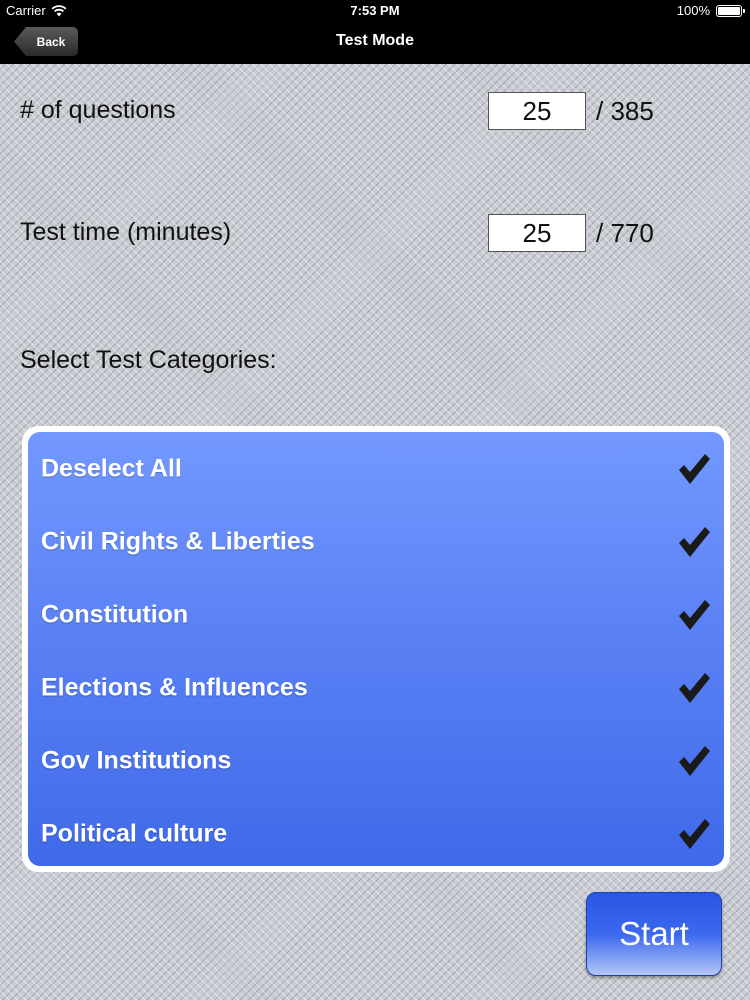 The height and width of the screenshot is (1000, 750). I want to click on status-bar: Carrier 7:53 PM 100%, so click(375, 11).